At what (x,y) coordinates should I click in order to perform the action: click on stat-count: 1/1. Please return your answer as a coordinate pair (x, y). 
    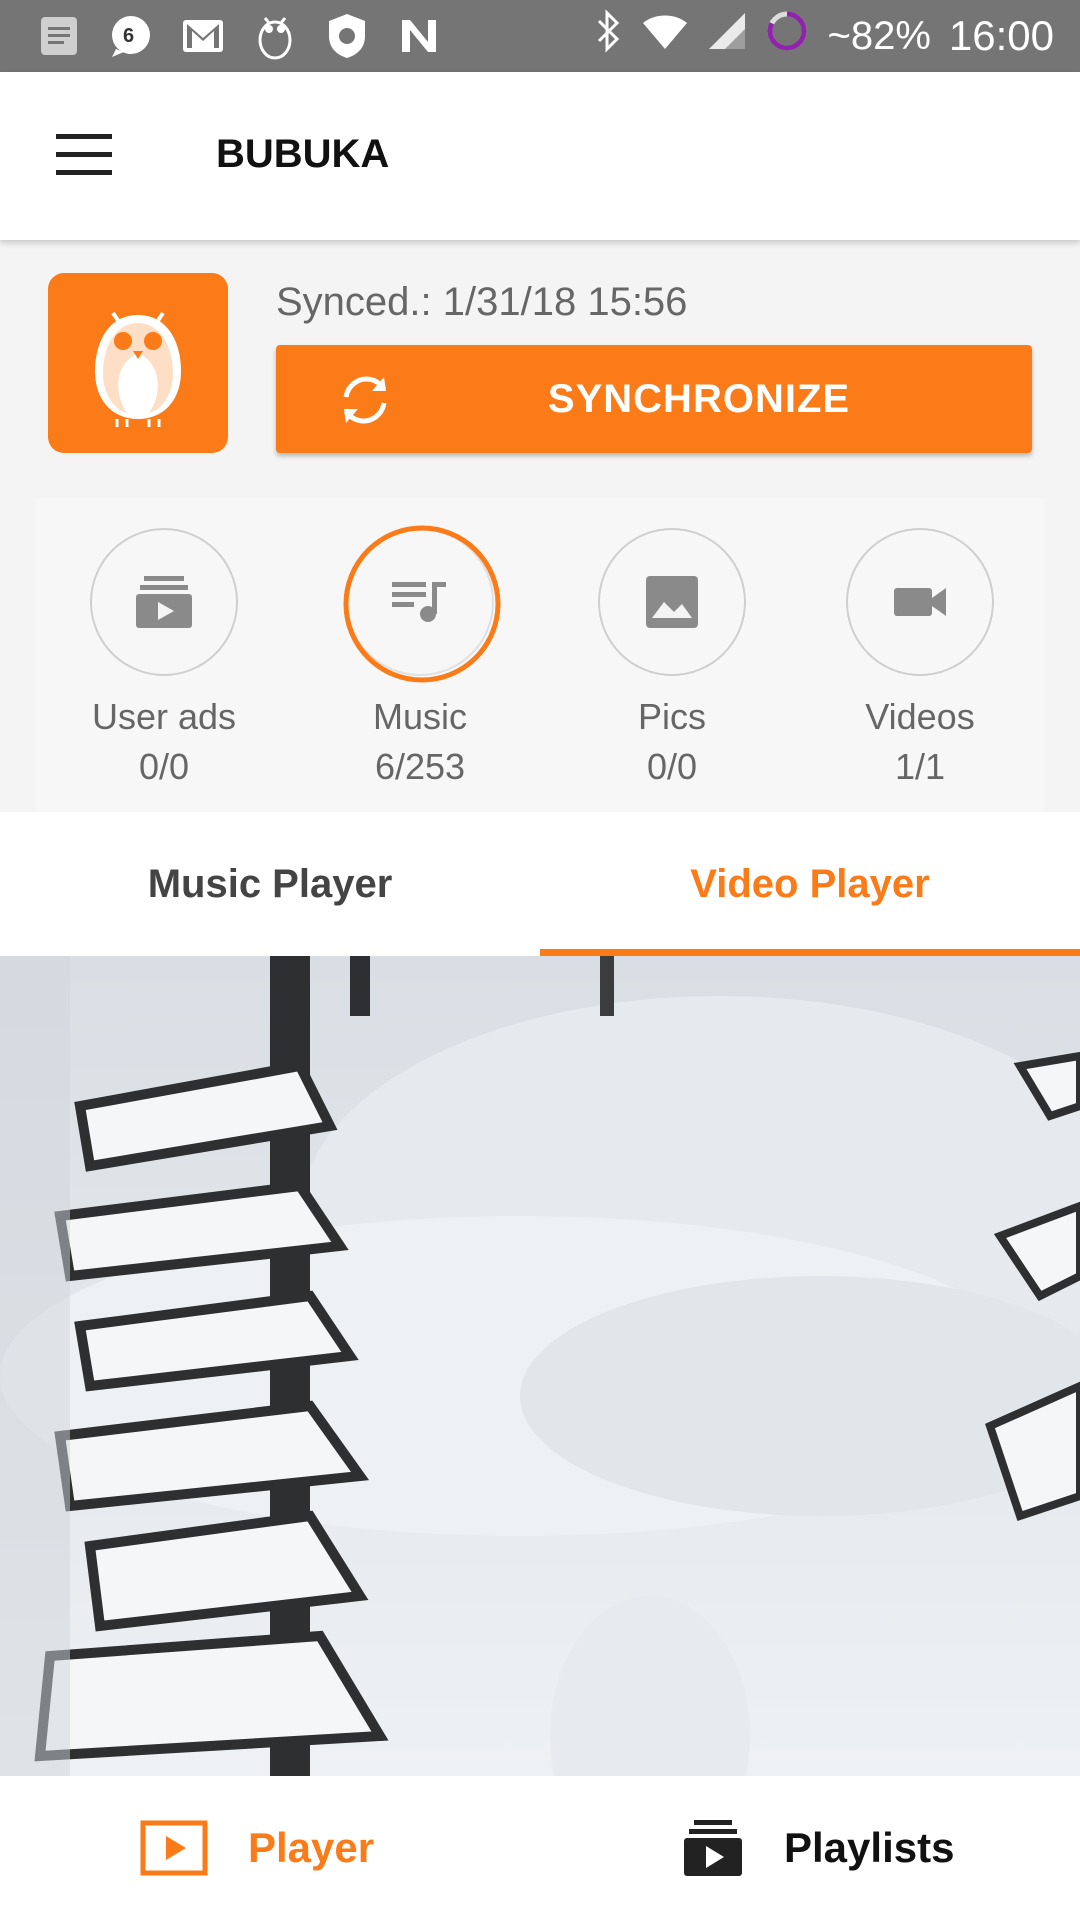
    Looking at the image, I should click on (920, 766).